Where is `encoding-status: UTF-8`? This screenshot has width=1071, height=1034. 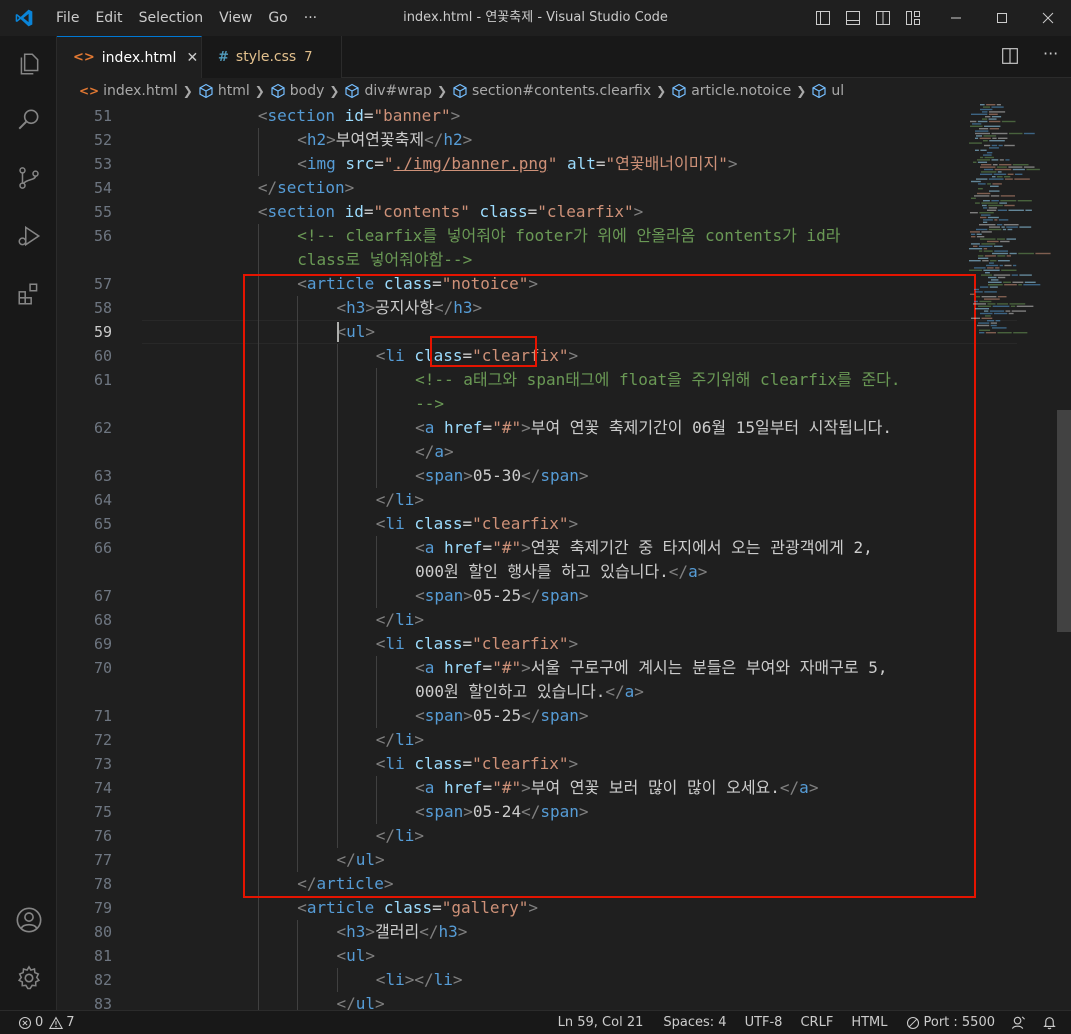 encoding-status: UTF-8 is located at coordinates (763, 1022).